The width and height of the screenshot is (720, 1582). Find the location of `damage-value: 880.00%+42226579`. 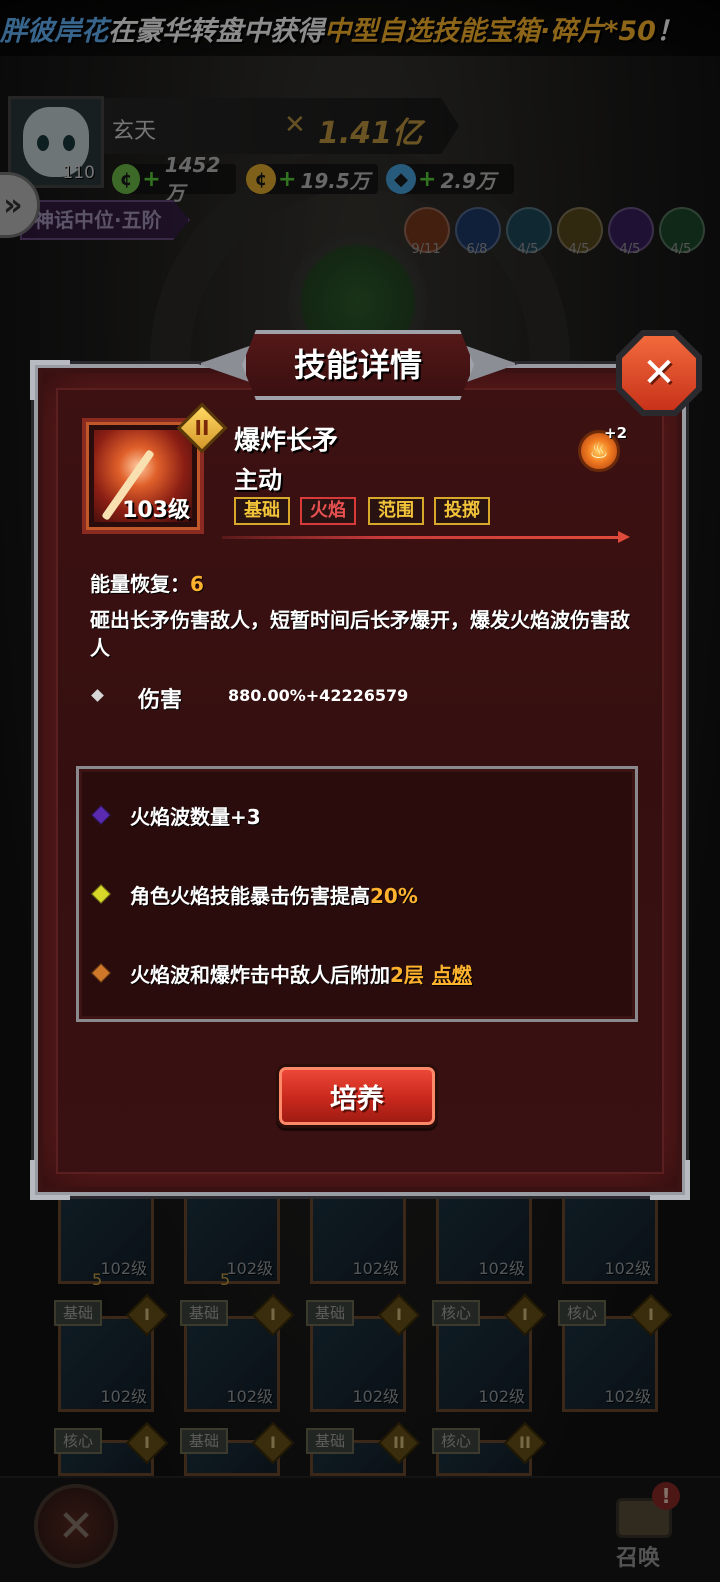

damage-value: 880.00%+42226579 is located at coordinates (318, 695).